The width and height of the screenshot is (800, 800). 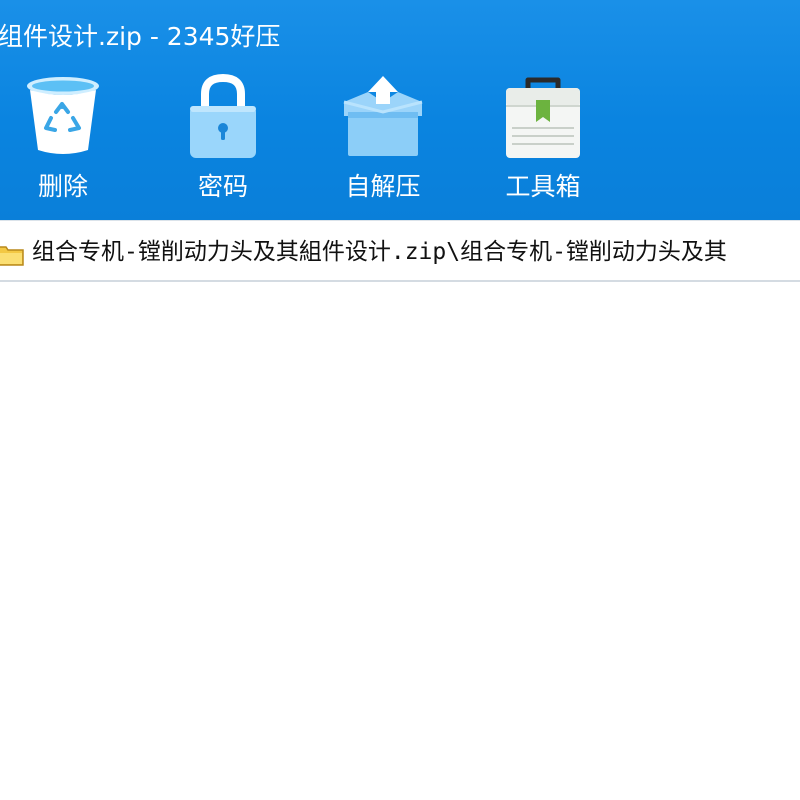 What do you see at coordinates (62, 186) in the screenshot?
I see `delete-label: 删除` at bounding box center [62, 186].